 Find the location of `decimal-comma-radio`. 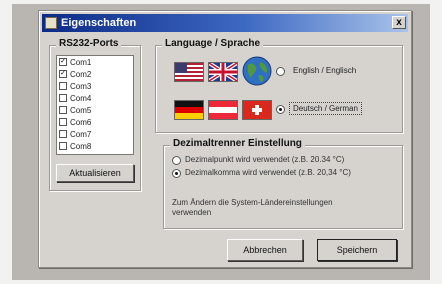

decimal-comma-radio is located at coordinates (176, 173).